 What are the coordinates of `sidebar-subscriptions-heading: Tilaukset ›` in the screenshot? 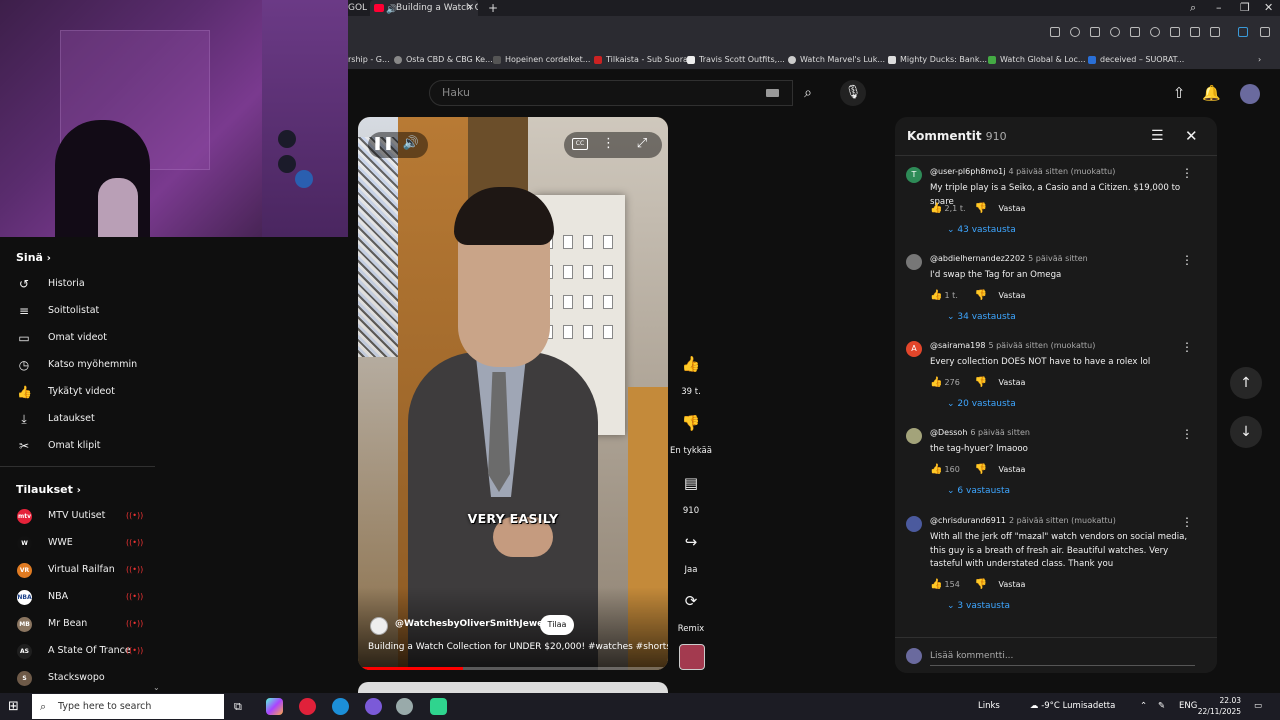 It's located at (48, 489).